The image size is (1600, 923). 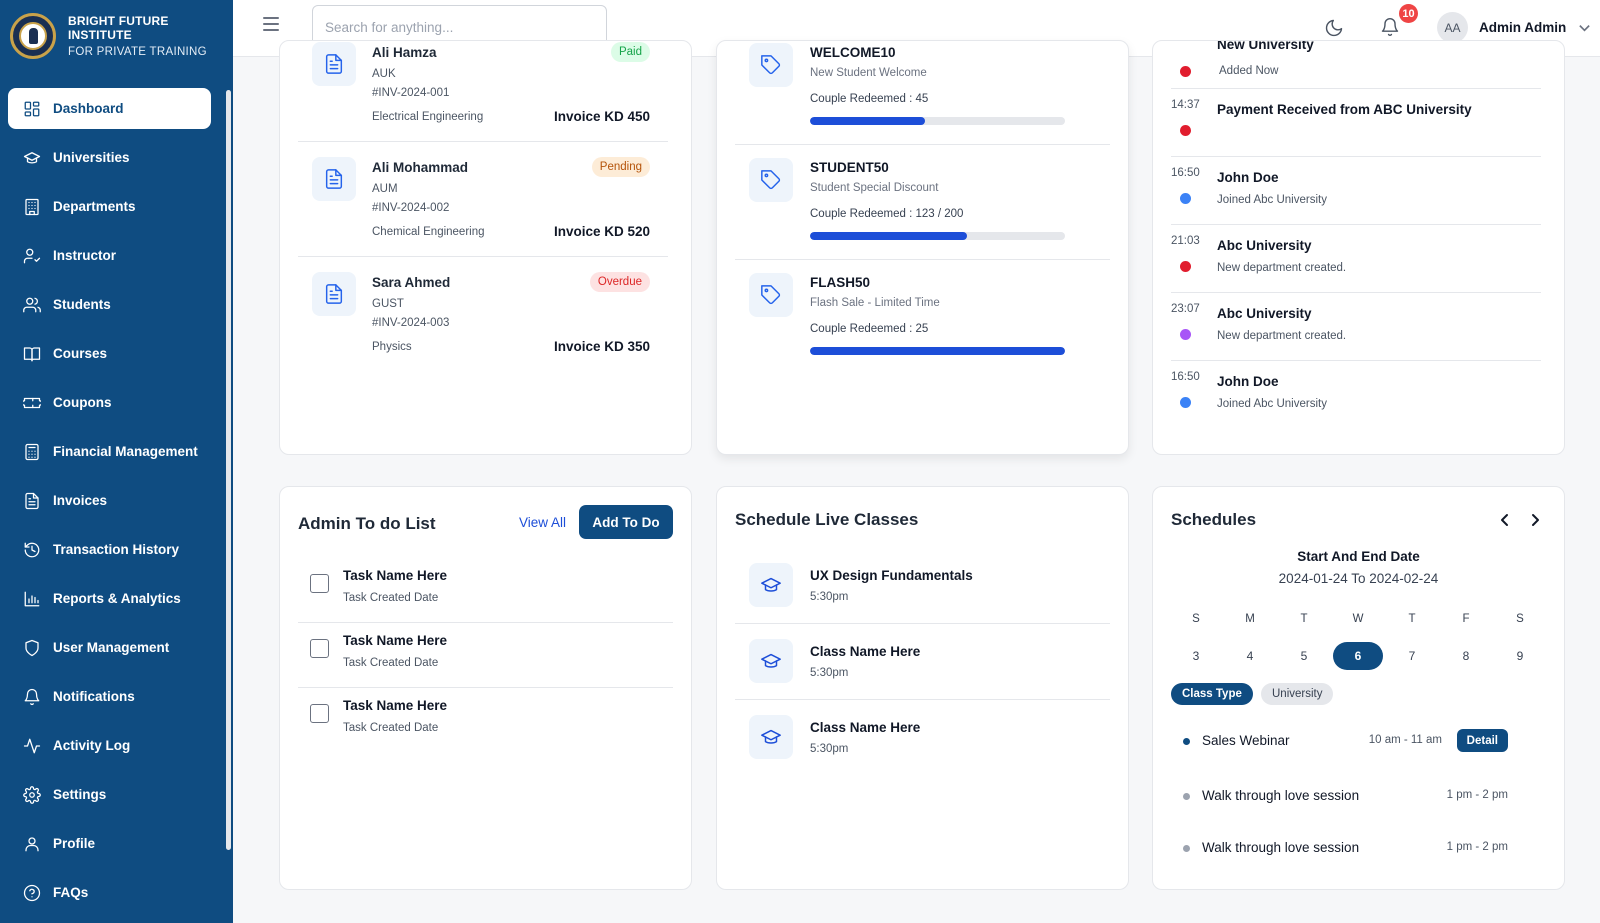 What do you see at coordinates (620, 167) in the screenshot?
I see `status-badge: Pending` at bounding box center [620, 167].